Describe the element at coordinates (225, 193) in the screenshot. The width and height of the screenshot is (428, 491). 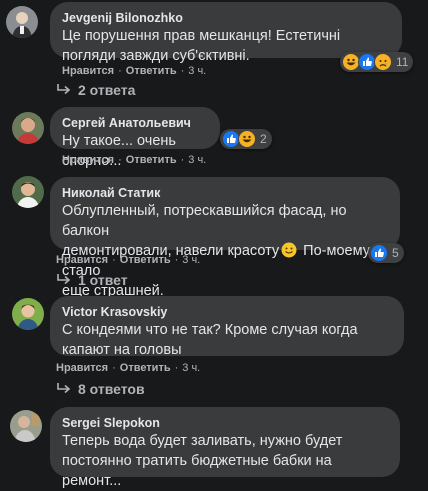
I see `comment-author: Николай Статик` at that location.